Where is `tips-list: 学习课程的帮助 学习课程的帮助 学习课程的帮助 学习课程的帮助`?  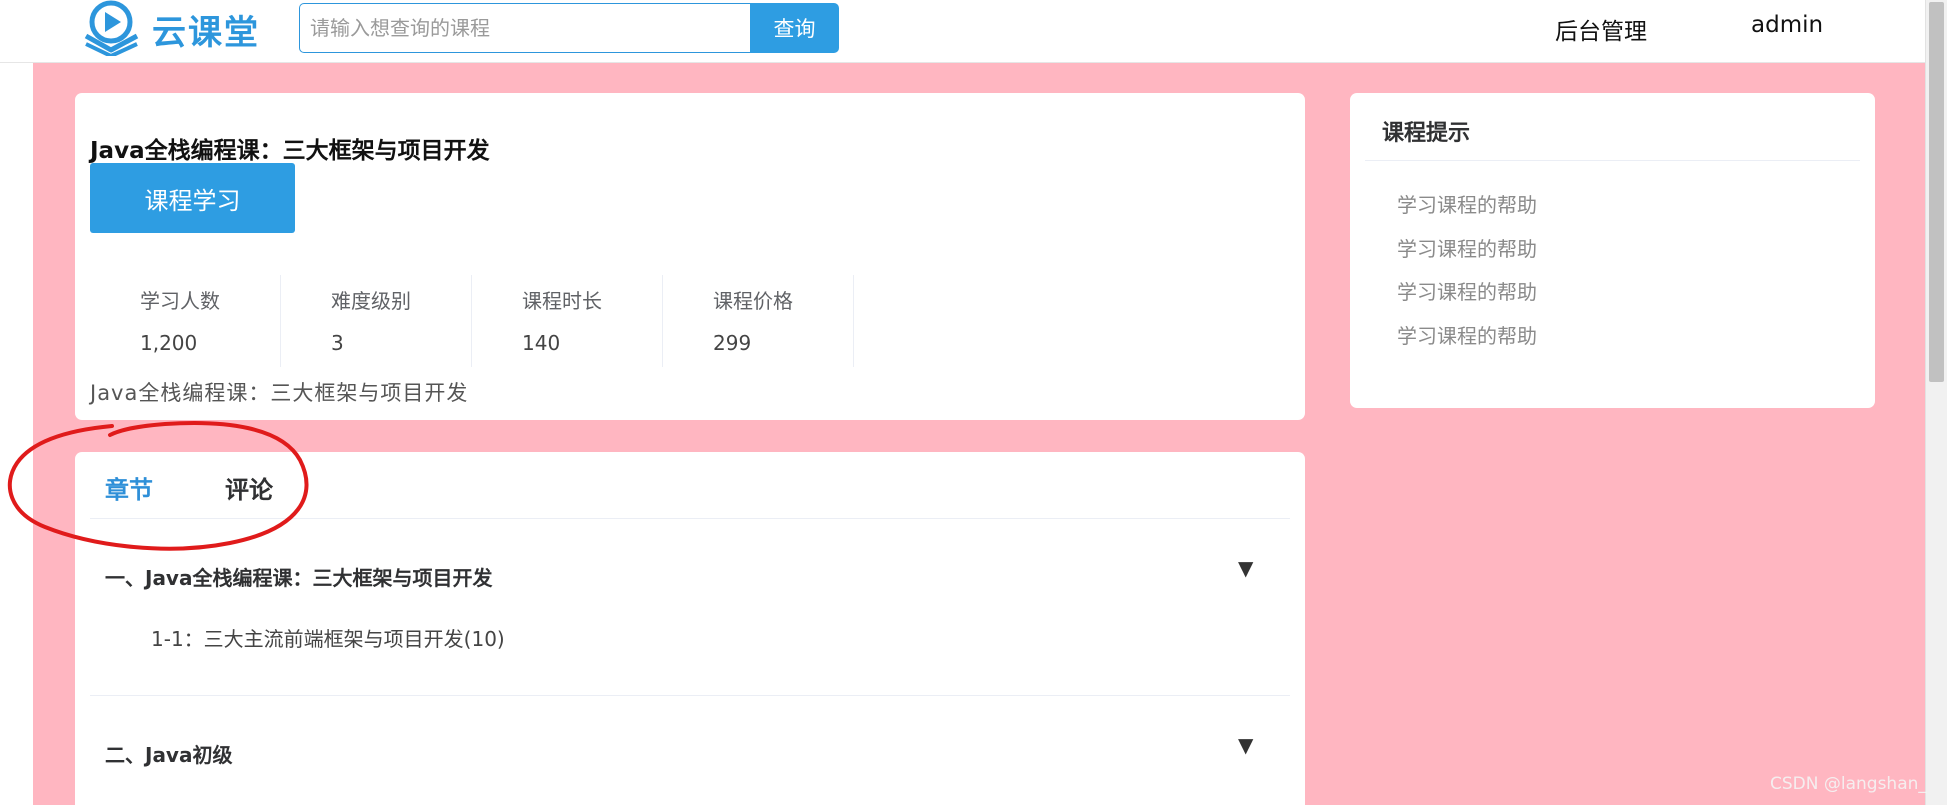 tips-list: 学习课程的帮助 学习课程的帮助 学习课程的帮助 学习课程的帮助 is located at coordinates (1467, 276).